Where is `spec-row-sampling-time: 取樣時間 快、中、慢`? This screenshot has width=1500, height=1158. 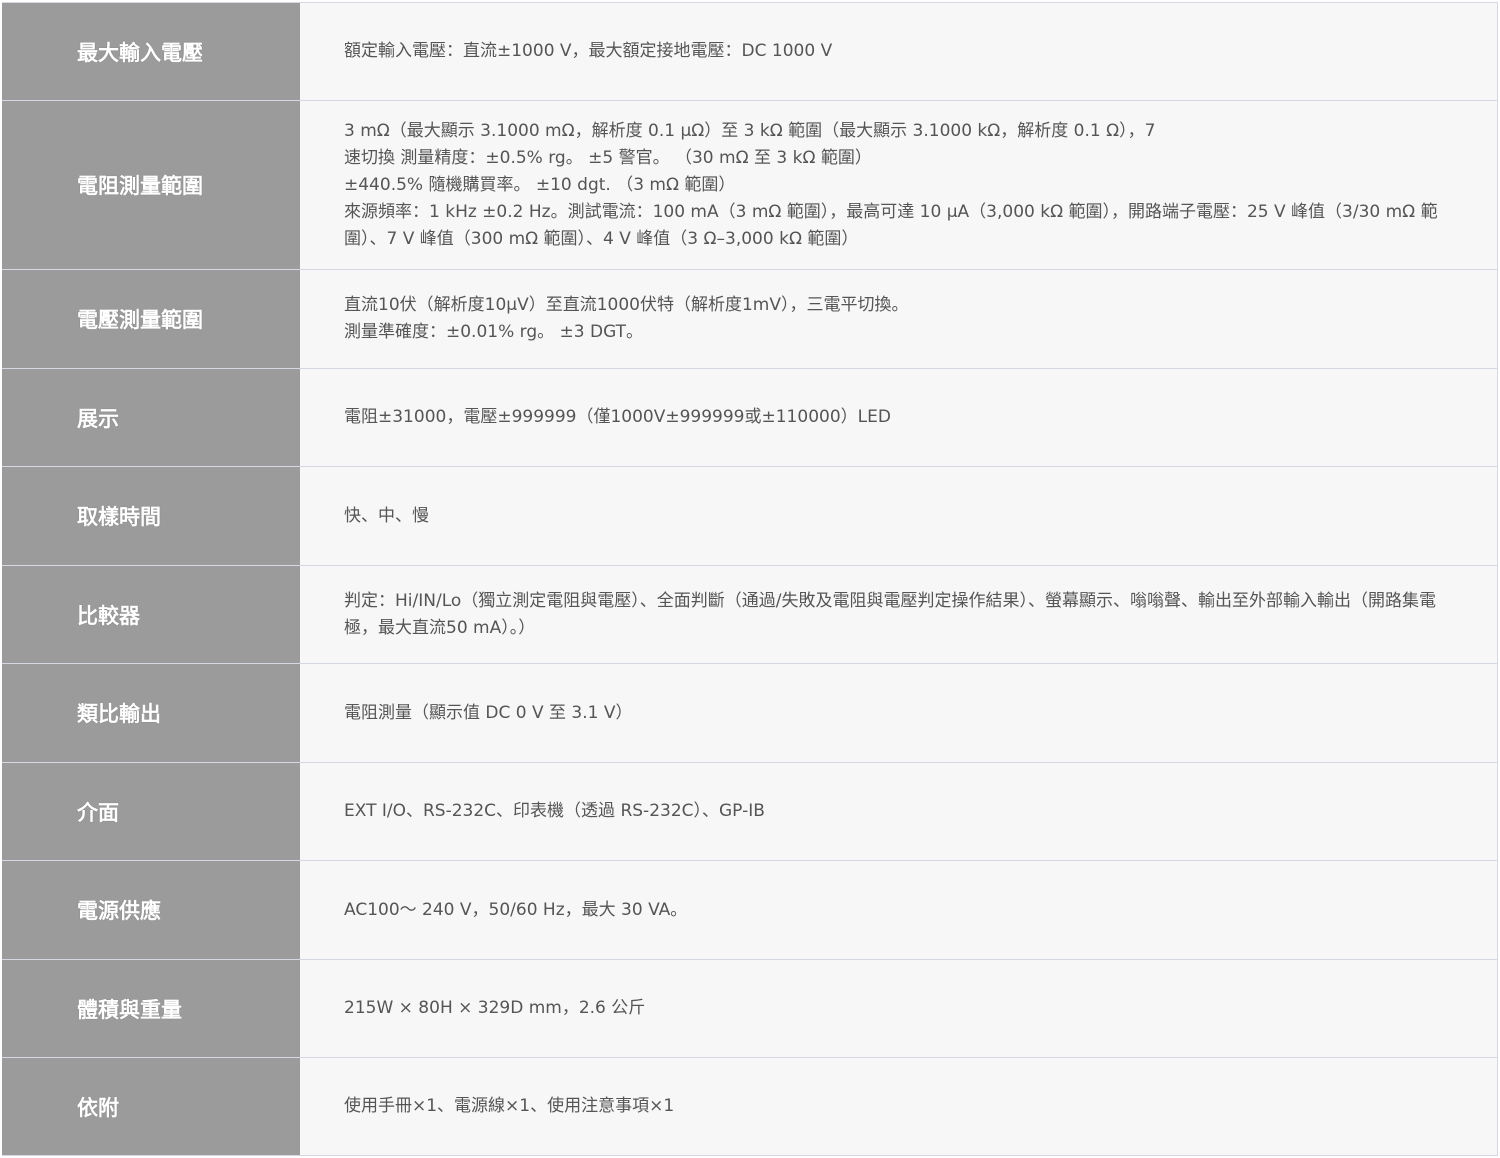
spec-row-sampling-time: 取樣時間 快、中、慢 is located at coordinates (750, 516).